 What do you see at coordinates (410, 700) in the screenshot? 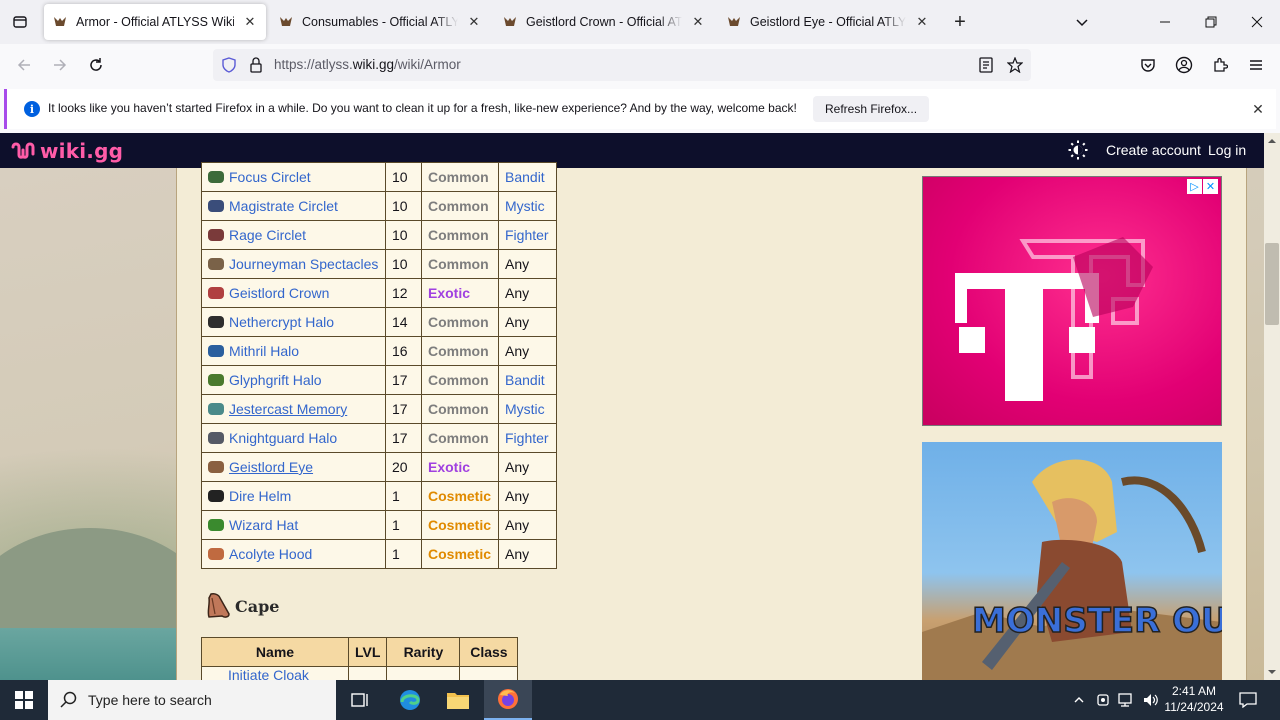
I see `edge-browser-icon` at bounding box center [410, 700].